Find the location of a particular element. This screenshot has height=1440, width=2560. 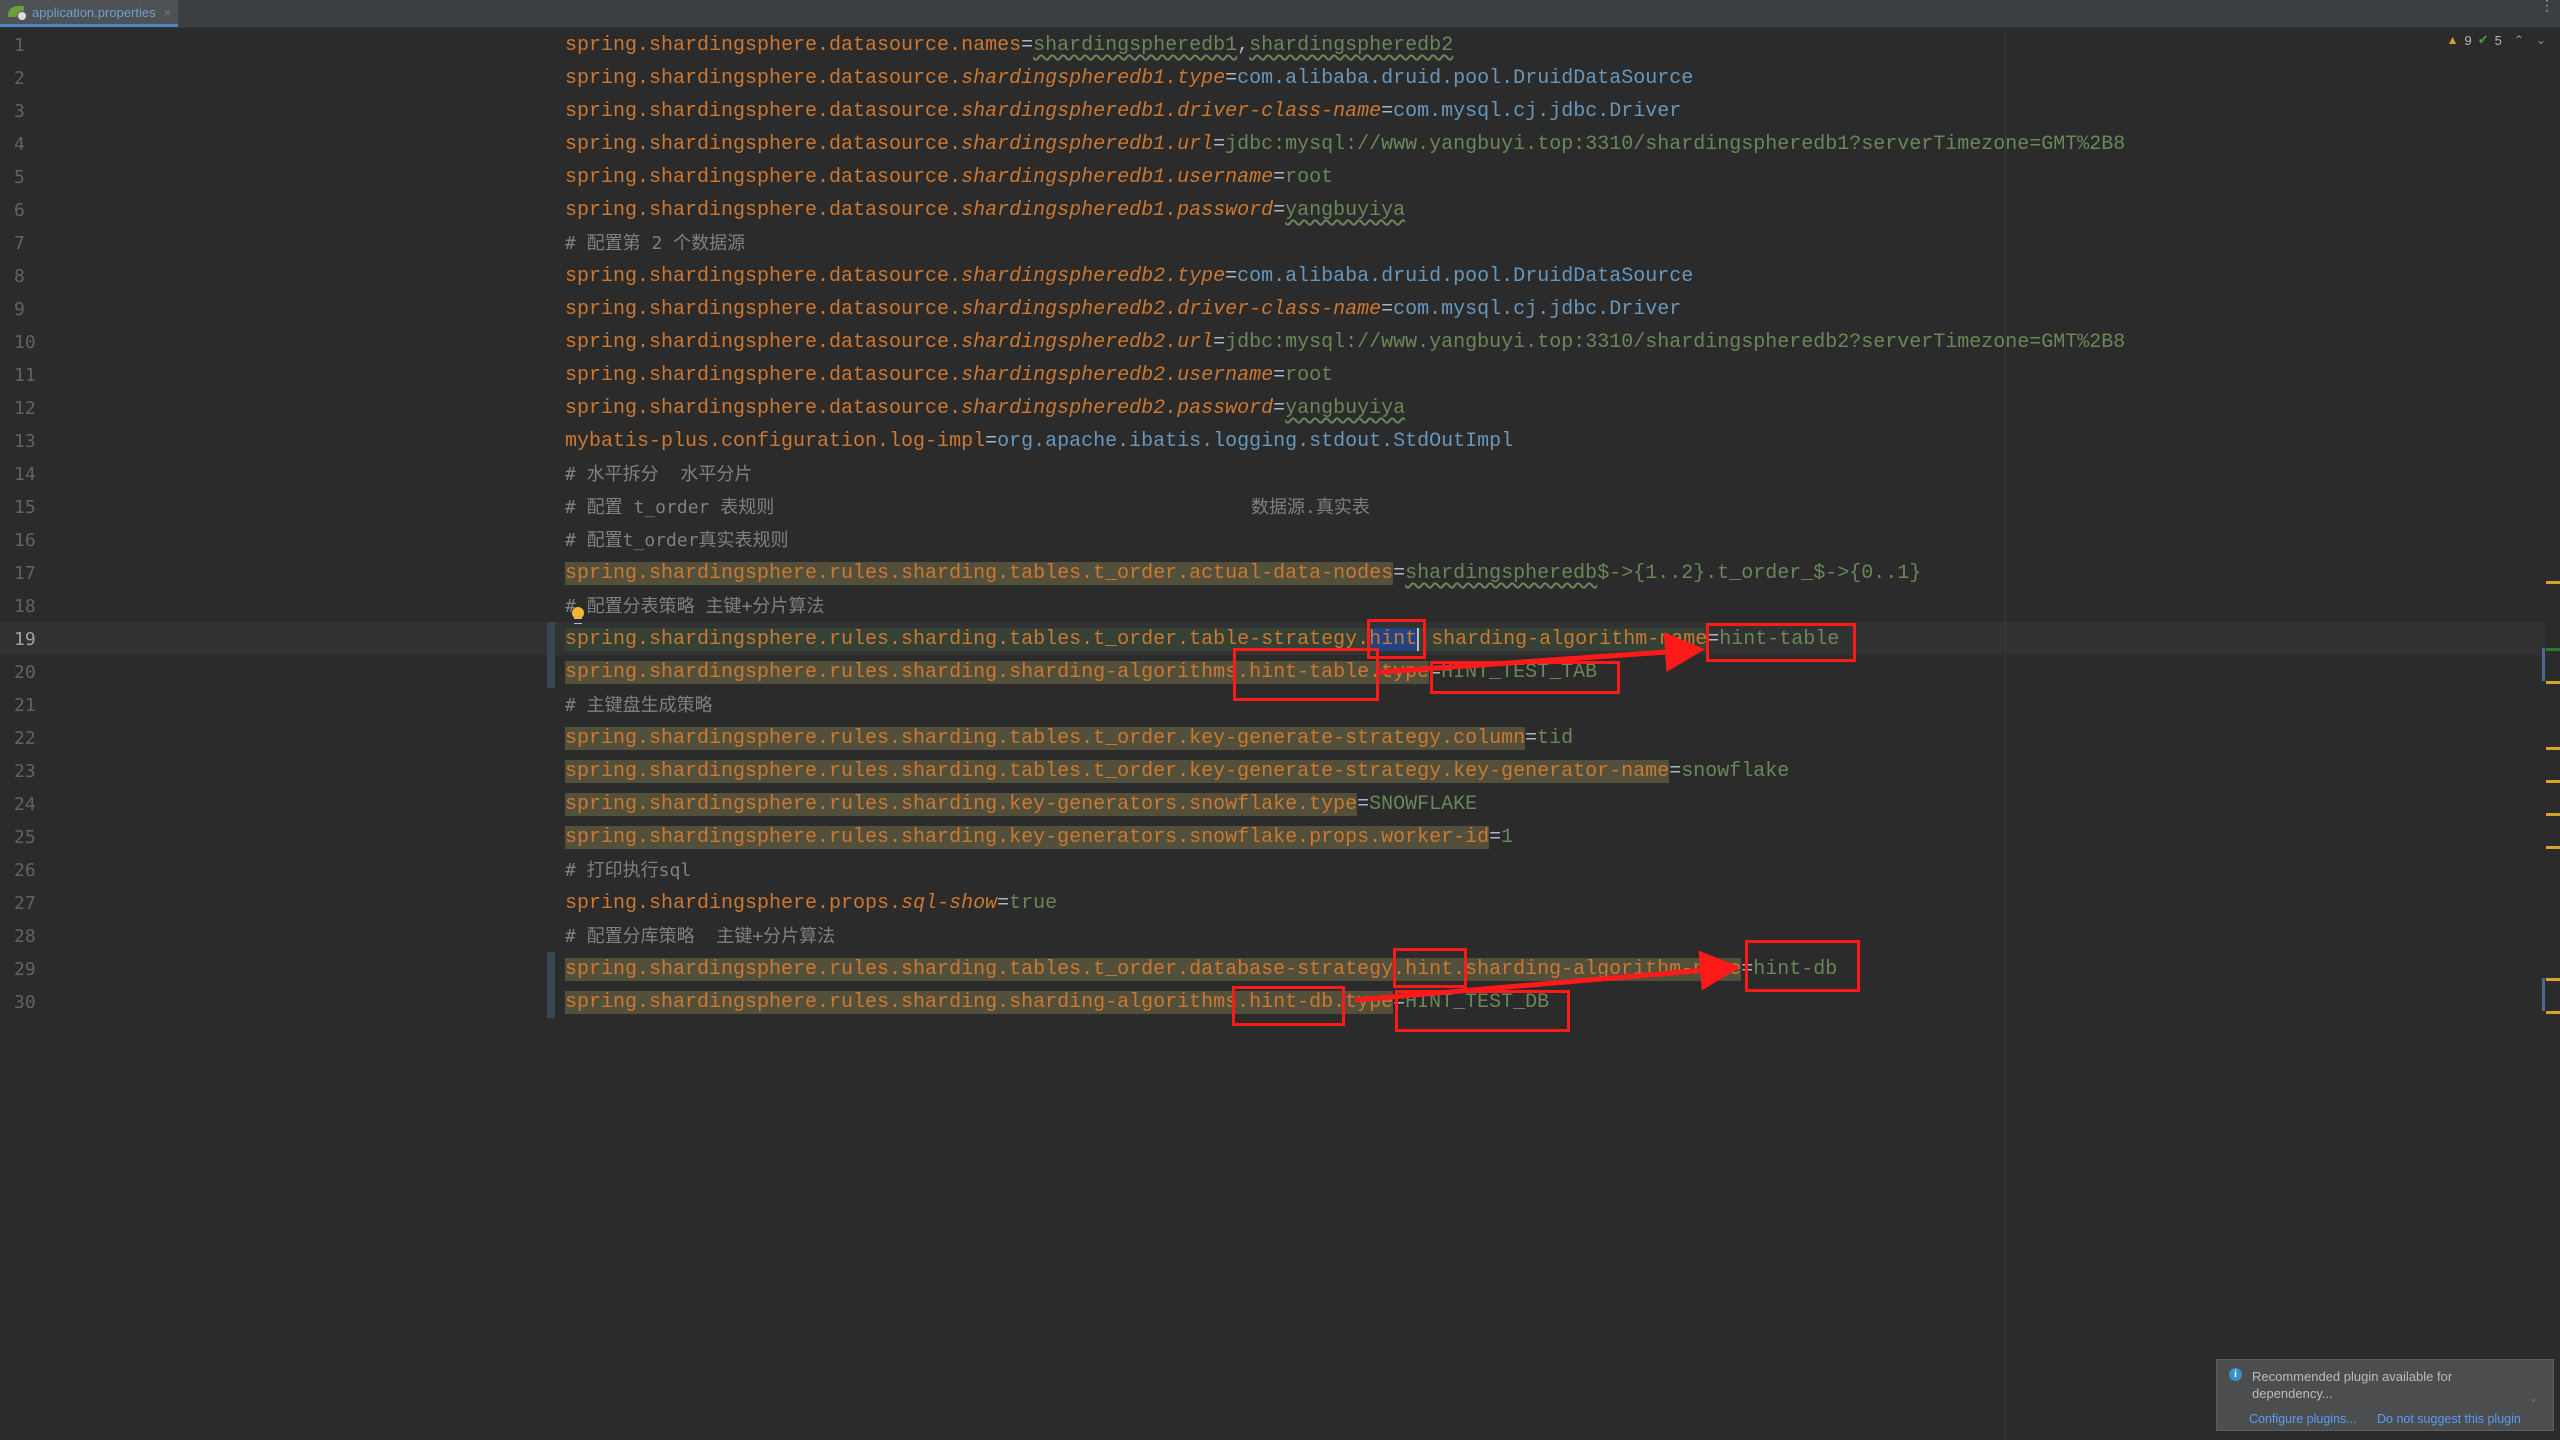

do-not-suggest-link: Do not suggest this plugin is located at coordinates (2449, 1419).